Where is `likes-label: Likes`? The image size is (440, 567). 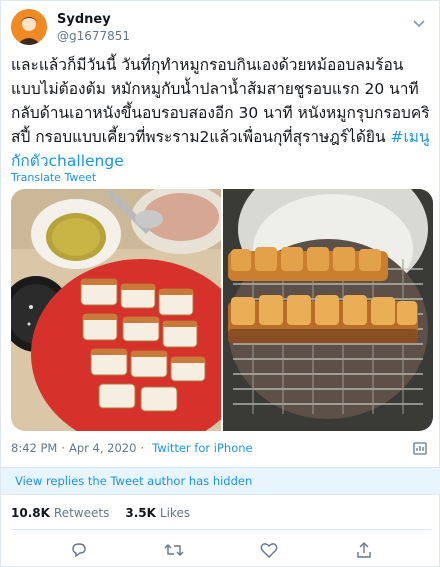
likes-label: Likes is located at coordinates (175, 513).